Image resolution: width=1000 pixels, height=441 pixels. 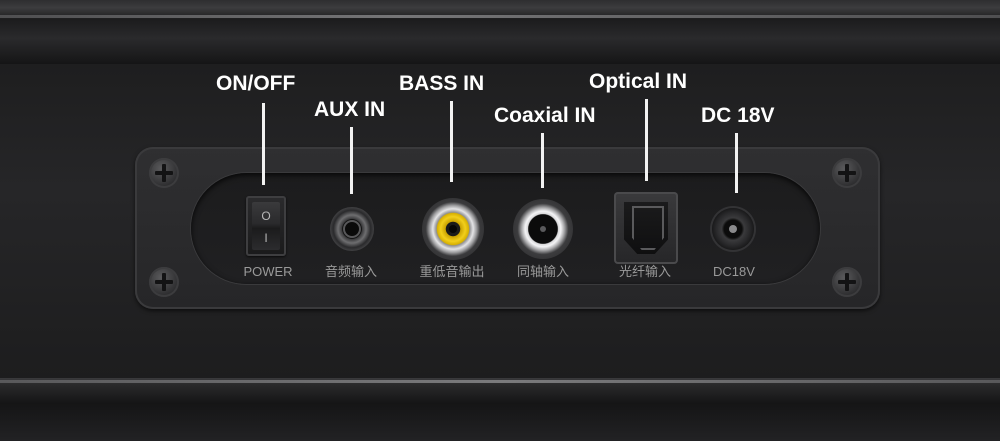 I want to click on aux-jack, so click(x=352, y=229).